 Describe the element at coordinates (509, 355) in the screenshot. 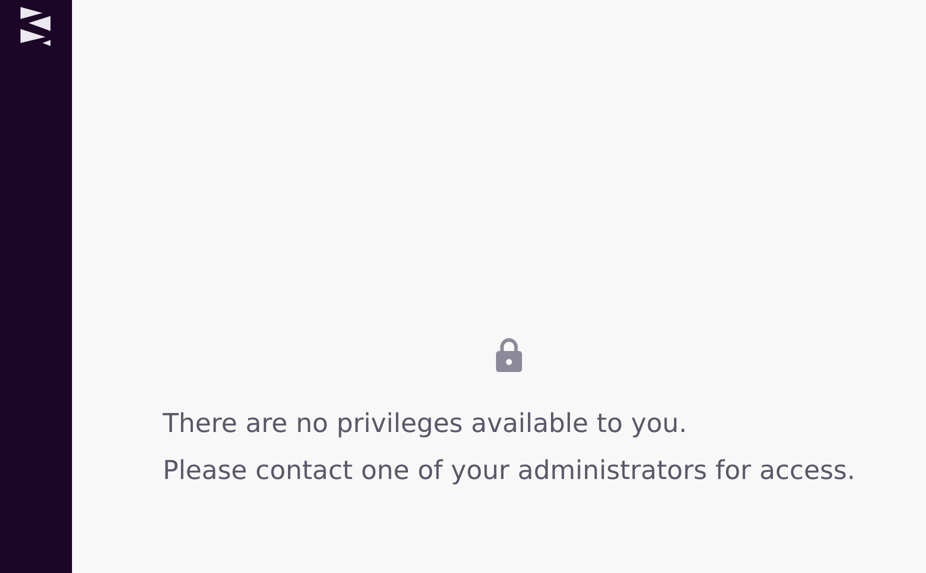

I see `lock-icon` at that location.